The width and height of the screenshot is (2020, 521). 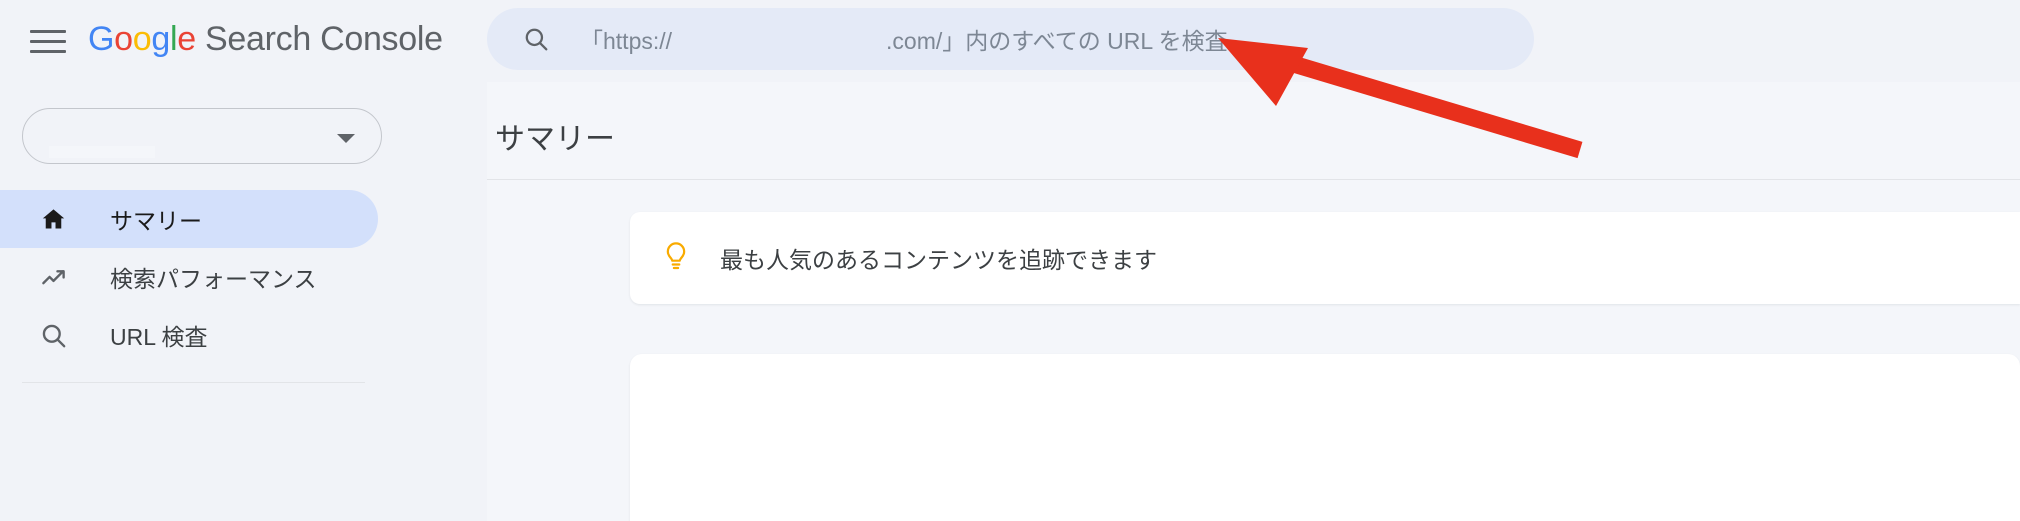 I want to click on sidebar-item-label: サマリー, so click(x=156, y=221).